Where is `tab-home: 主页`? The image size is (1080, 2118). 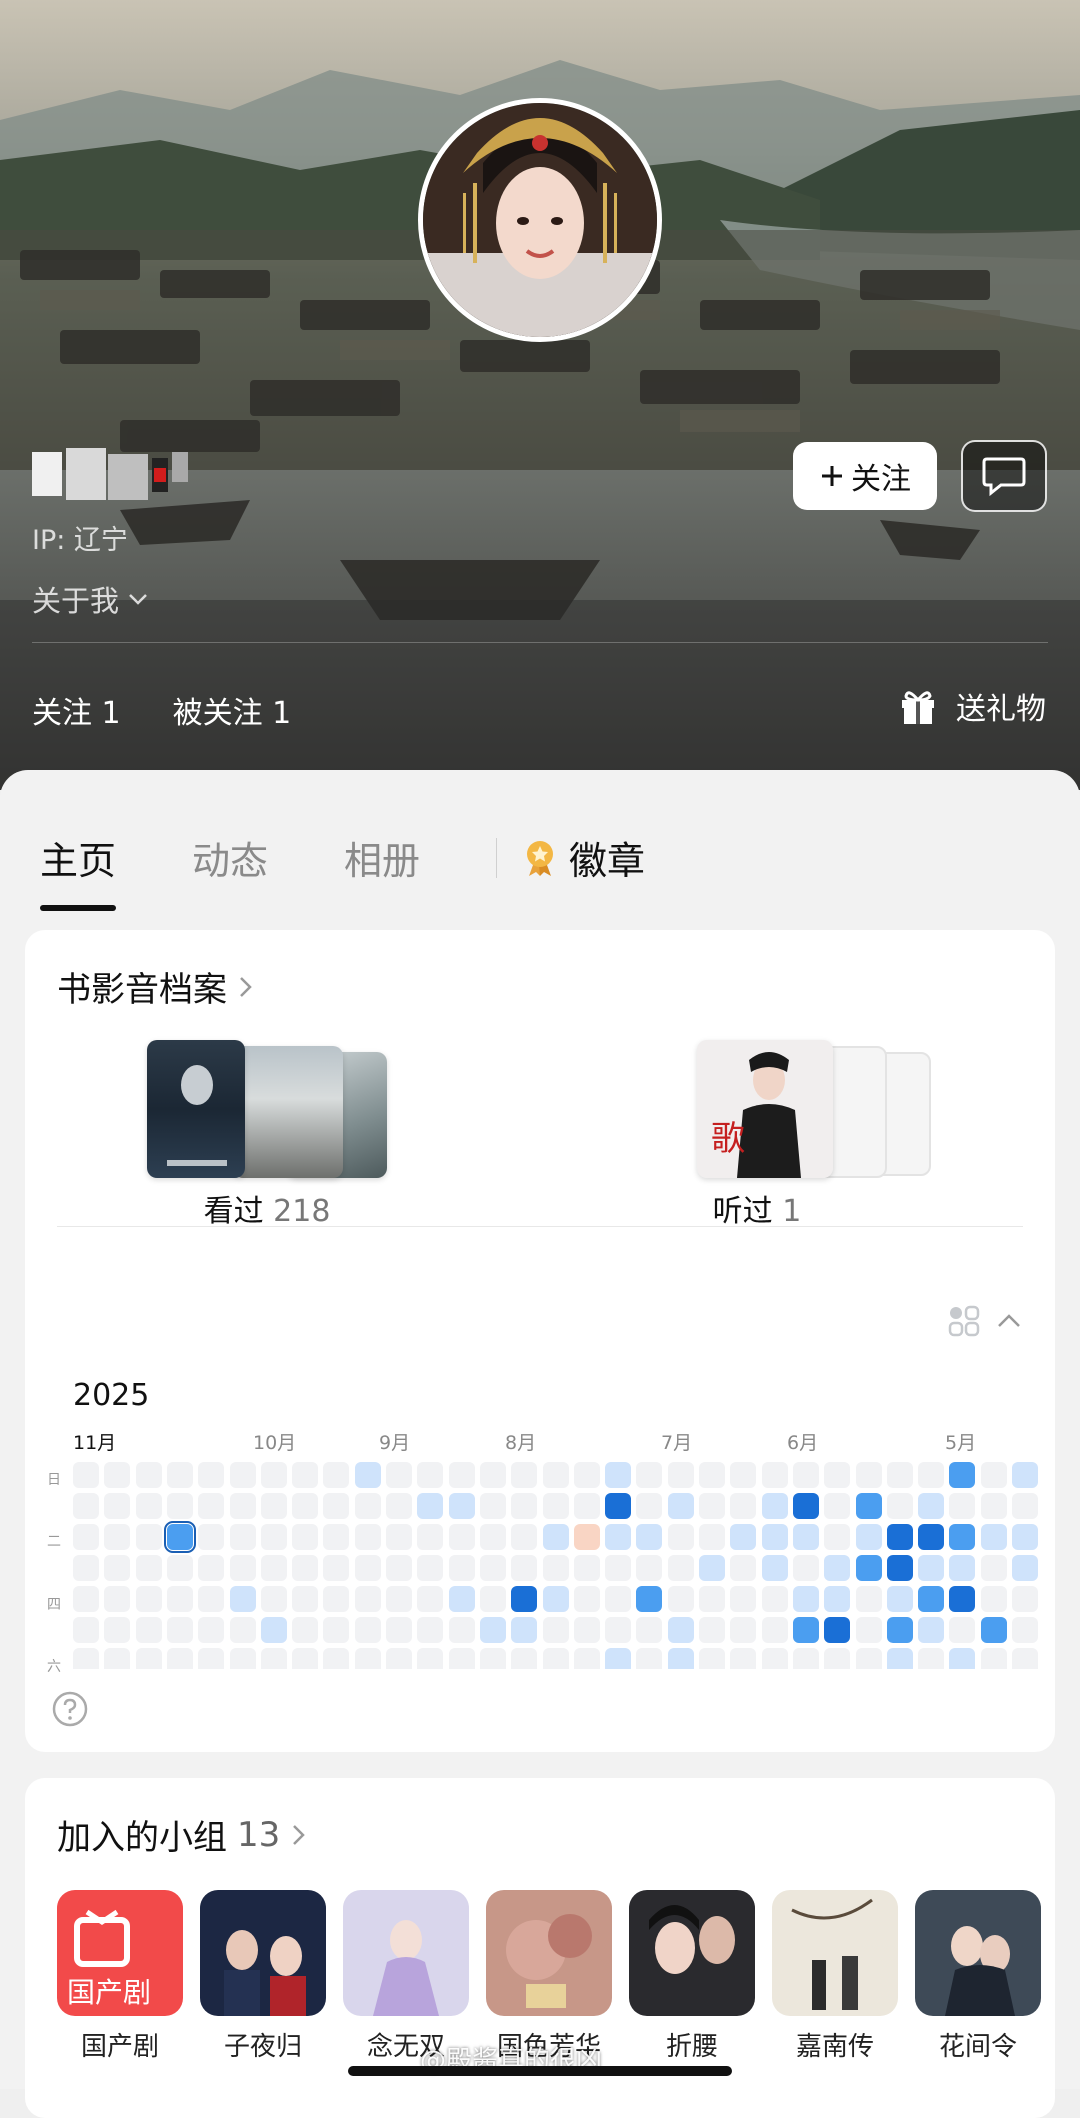
tab-home: 主页 is located at coordinates (78, 870).